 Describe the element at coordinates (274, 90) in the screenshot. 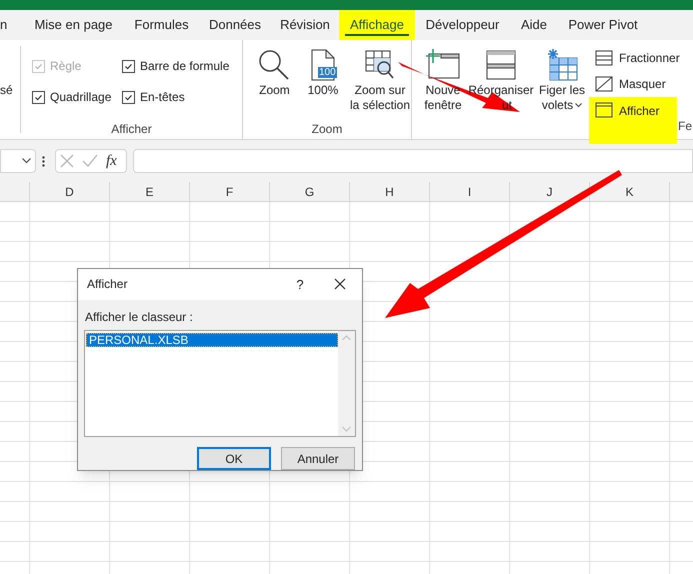

I see `button-label: Zoom` at that location.